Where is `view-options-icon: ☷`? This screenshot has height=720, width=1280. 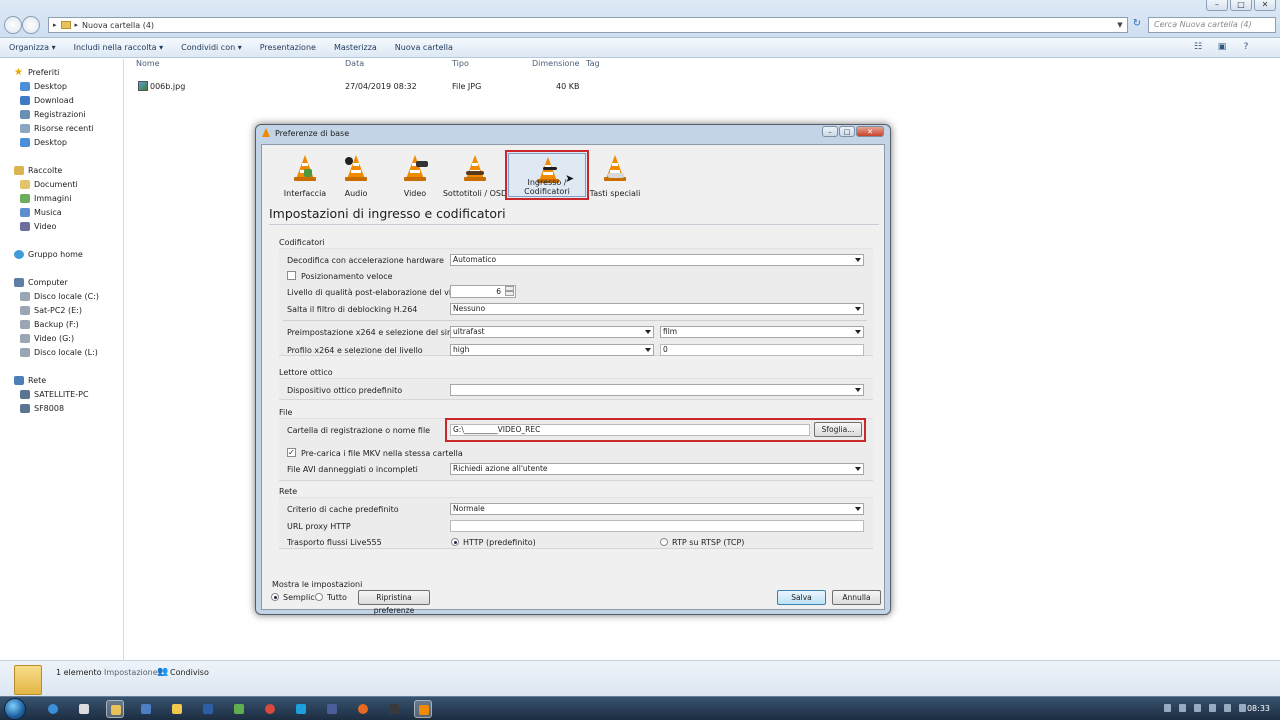 view-options-icon: ☷ is located at coordinates (1198, 47).